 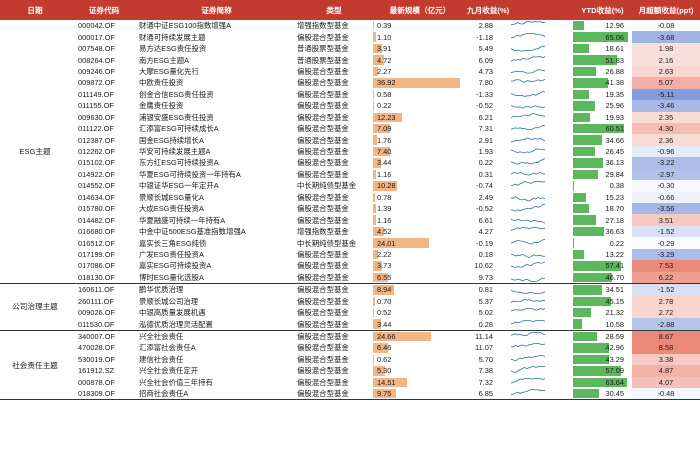 What do you see at coordinates (616, 243) in the screenshot?
I see `ytd-return: 0.22` at bounding box center [616, 243].